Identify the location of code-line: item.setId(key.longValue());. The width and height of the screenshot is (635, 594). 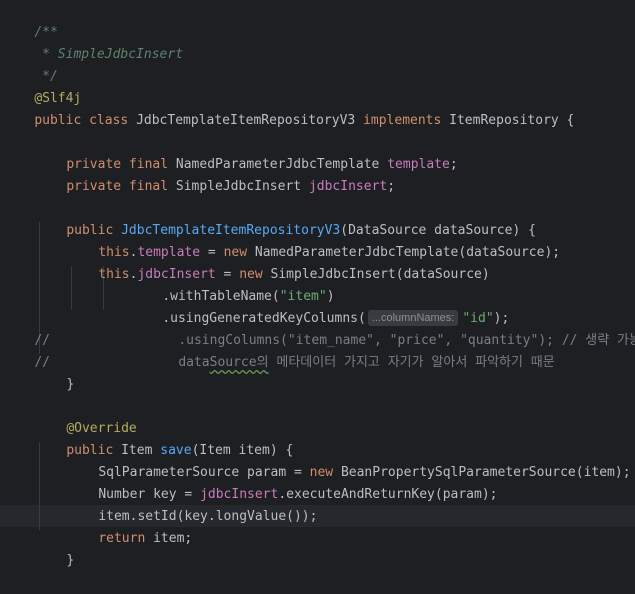
(192, 504).